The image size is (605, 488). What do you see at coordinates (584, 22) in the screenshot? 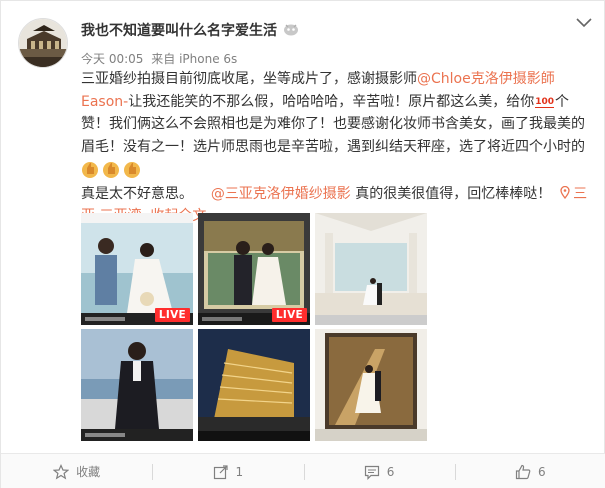
I see `chevron-down-icon` at bounding box center [584, 22].